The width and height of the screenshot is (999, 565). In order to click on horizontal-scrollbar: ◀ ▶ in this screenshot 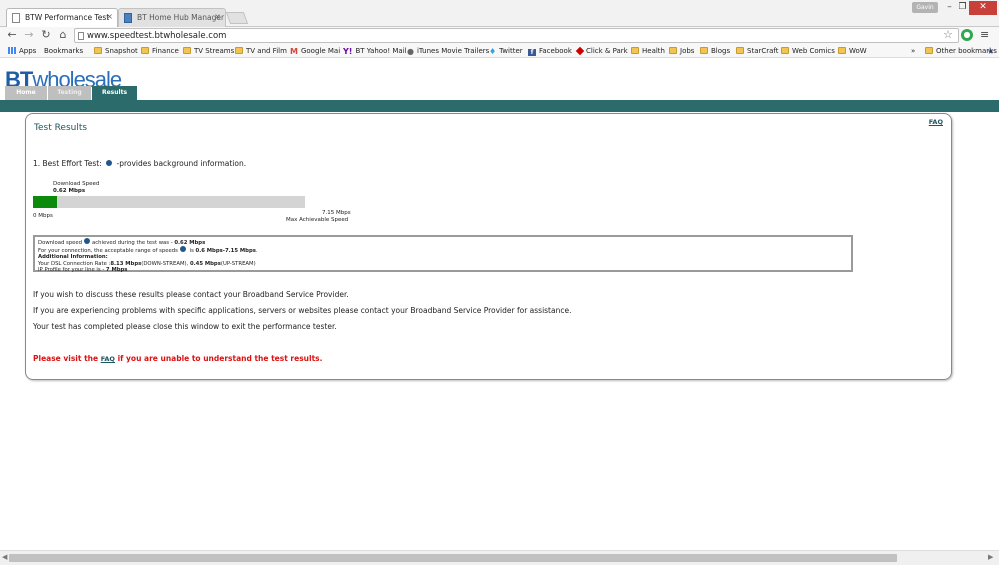, I will do `click(499, 557)`.